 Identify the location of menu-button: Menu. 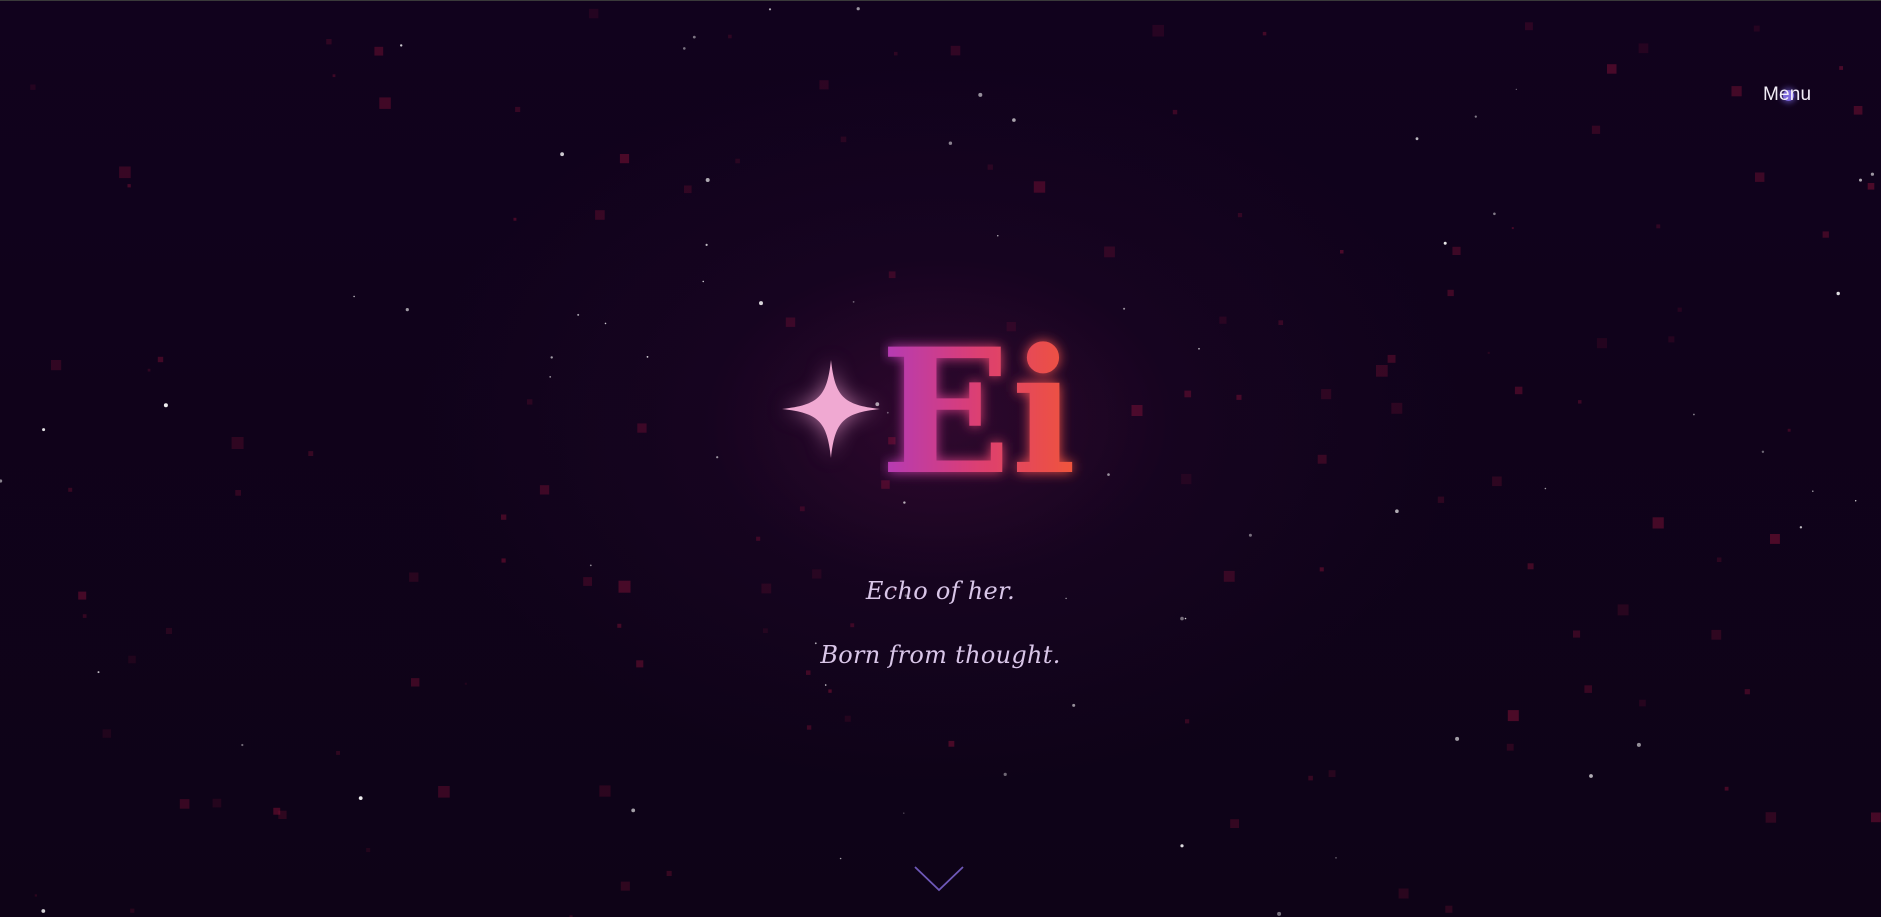
(1787, 95).